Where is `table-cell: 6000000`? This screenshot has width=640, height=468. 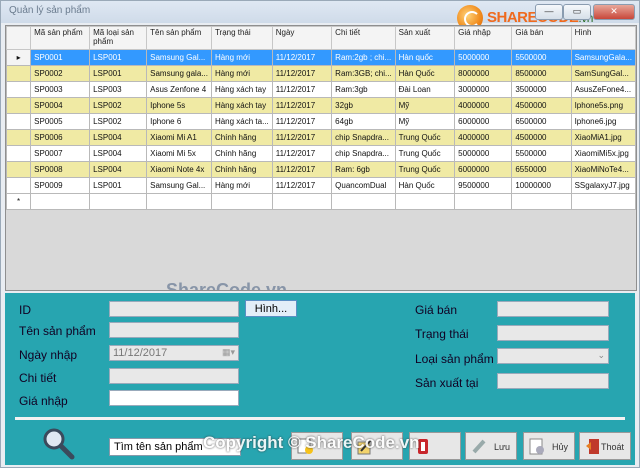 table-cell: 6000000 is located at coordinates (483, 121).